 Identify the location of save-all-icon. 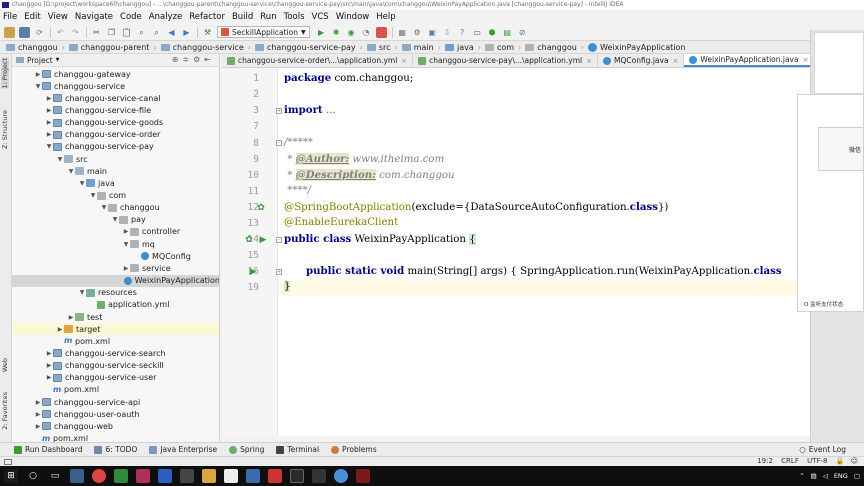
(24, 32).